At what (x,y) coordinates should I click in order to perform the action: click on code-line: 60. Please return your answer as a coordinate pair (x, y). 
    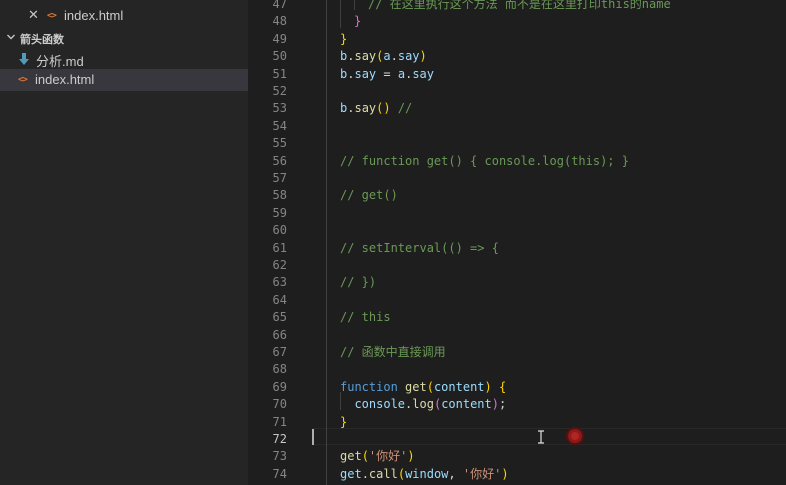
    Looking at the image, I should click on (517, 230).